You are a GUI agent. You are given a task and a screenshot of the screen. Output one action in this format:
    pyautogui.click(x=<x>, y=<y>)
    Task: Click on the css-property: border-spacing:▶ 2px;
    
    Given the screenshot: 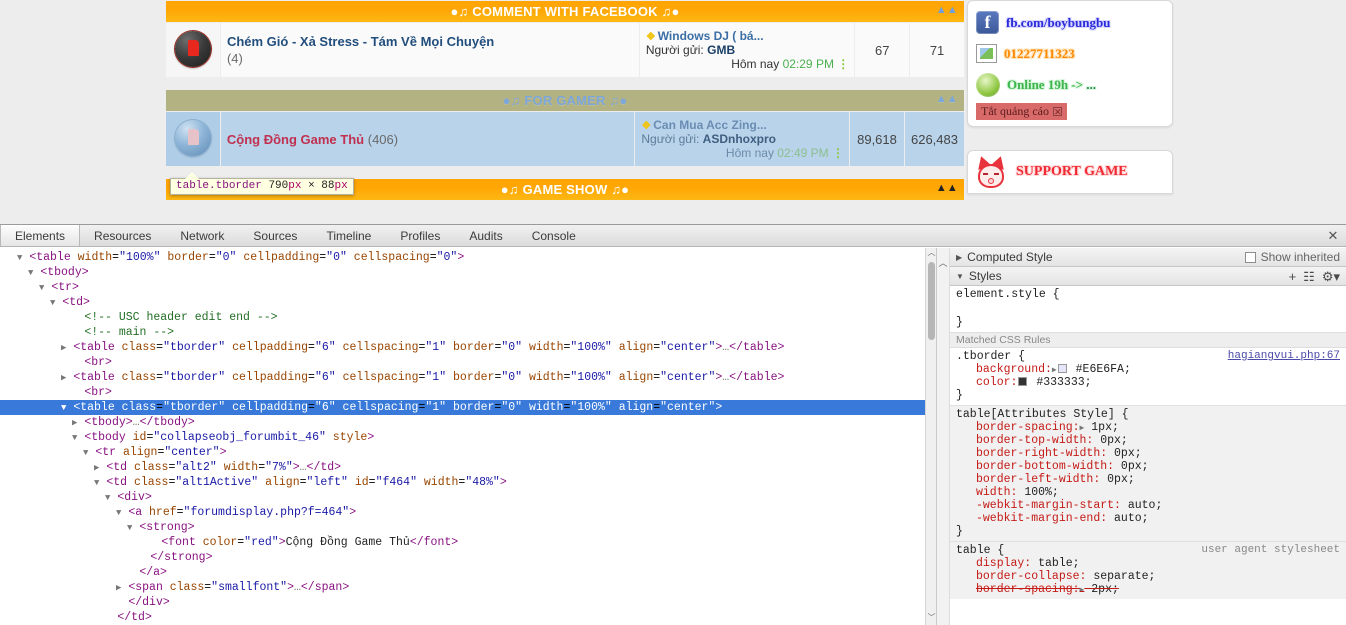 What is the action you would take?
    pyautogui.click(x=1148, y=589)
    